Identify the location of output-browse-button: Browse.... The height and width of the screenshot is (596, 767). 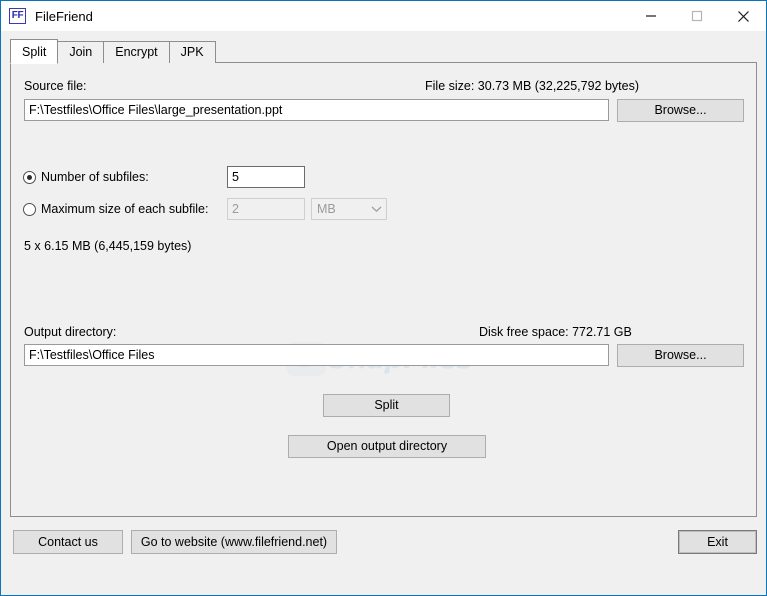
(680, 355).